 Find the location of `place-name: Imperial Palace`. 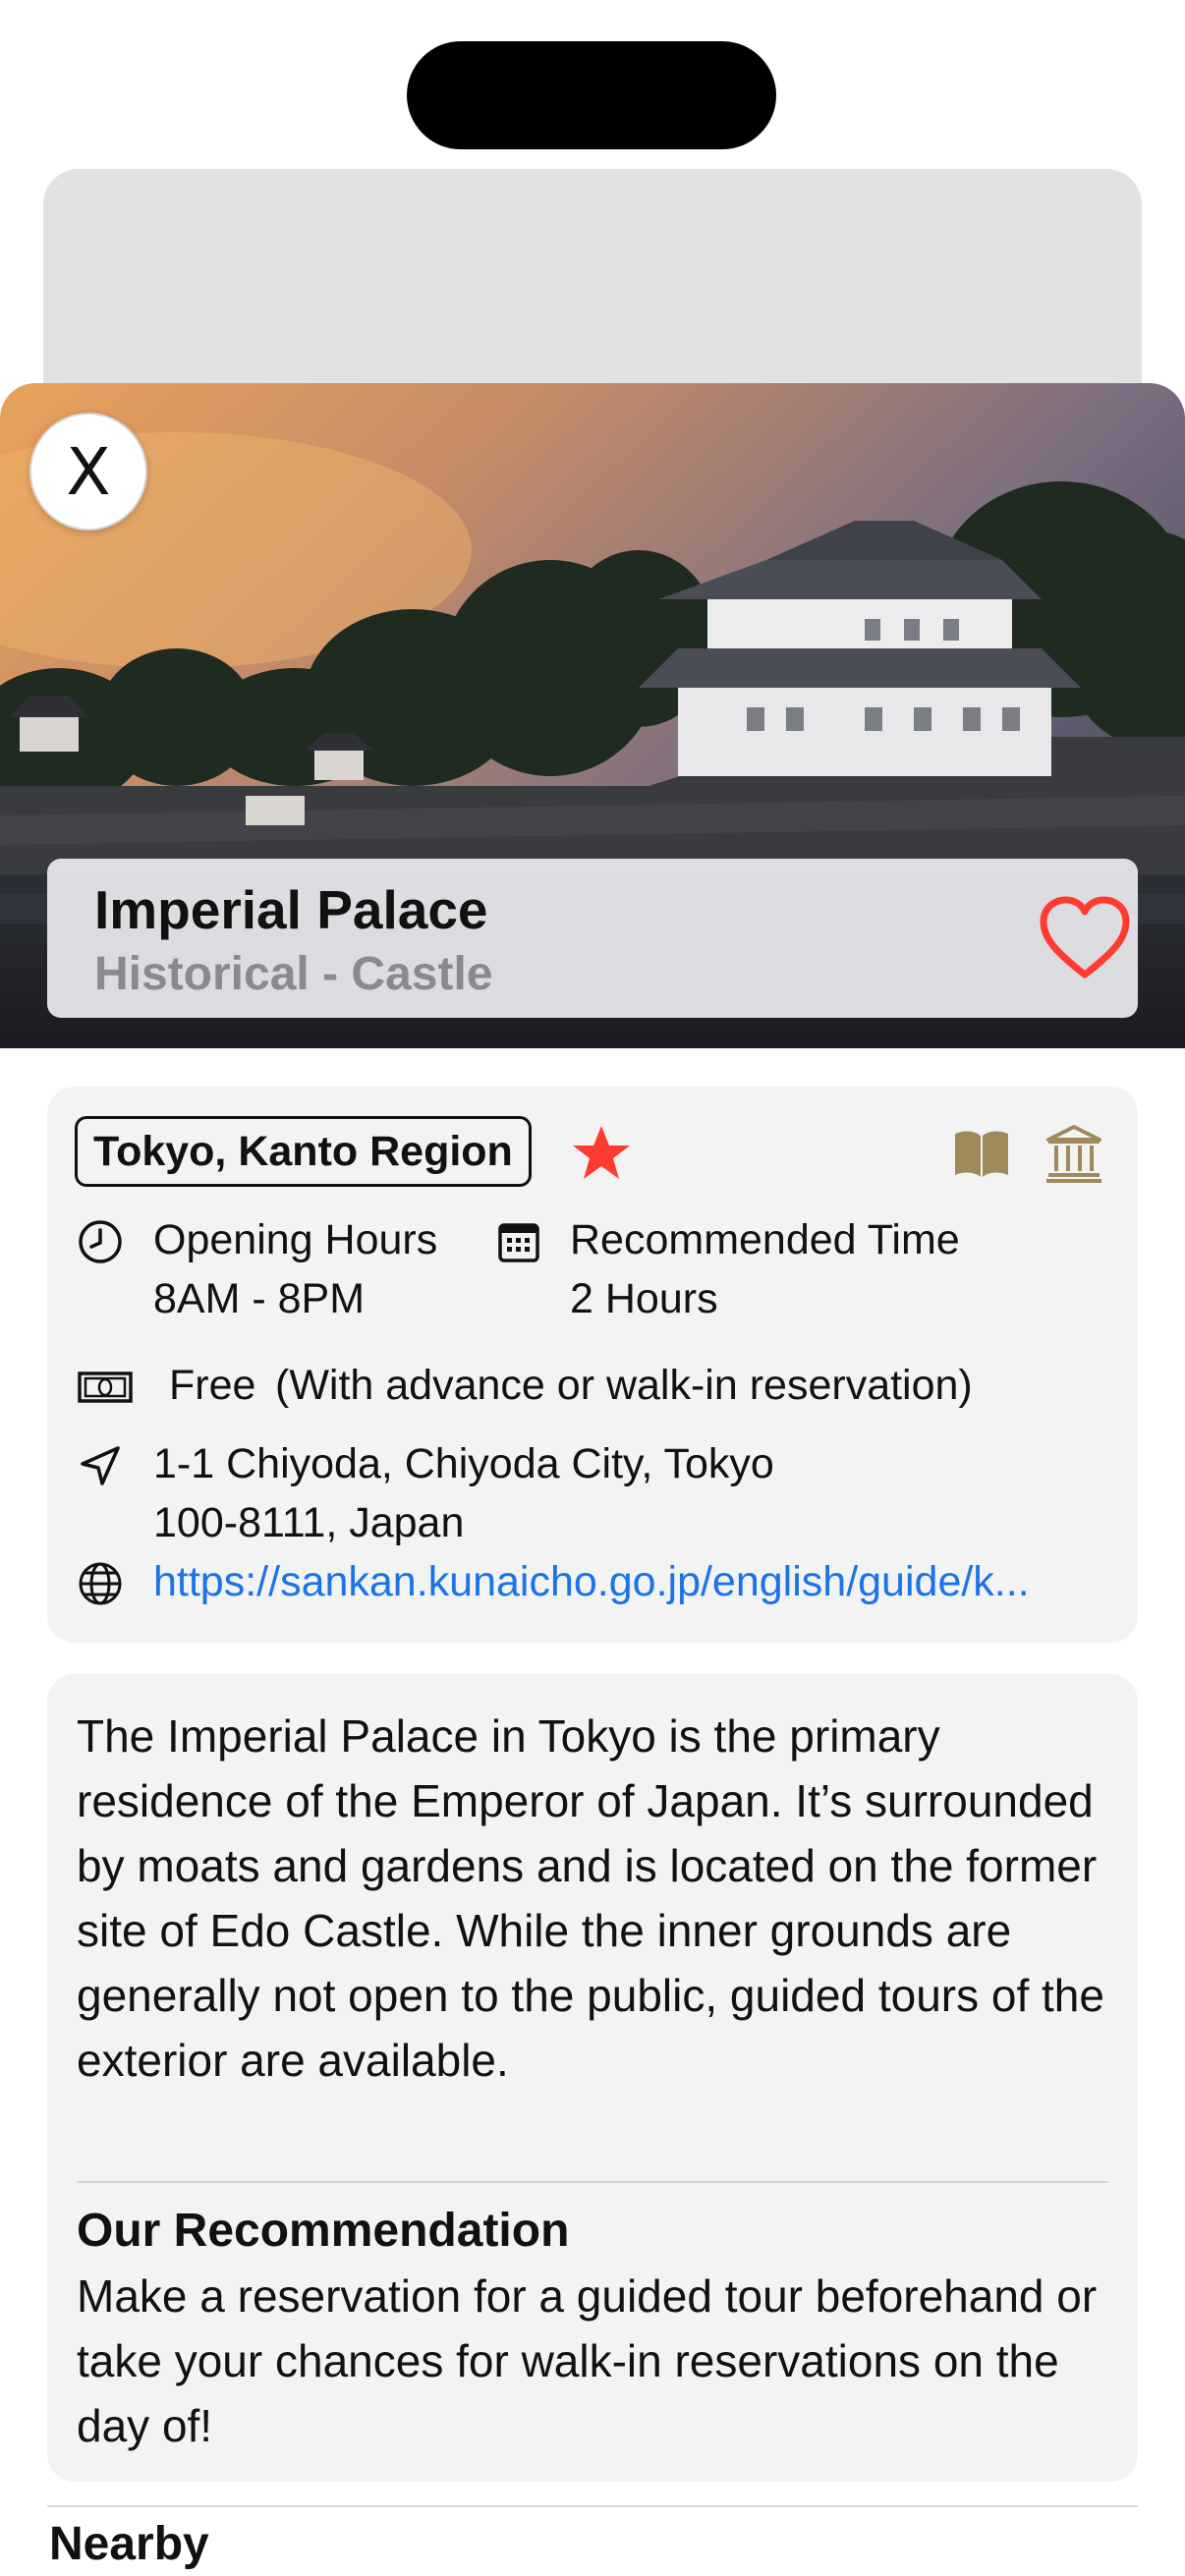

place-name: Imperial Palace is located at coordinates (291, 909).